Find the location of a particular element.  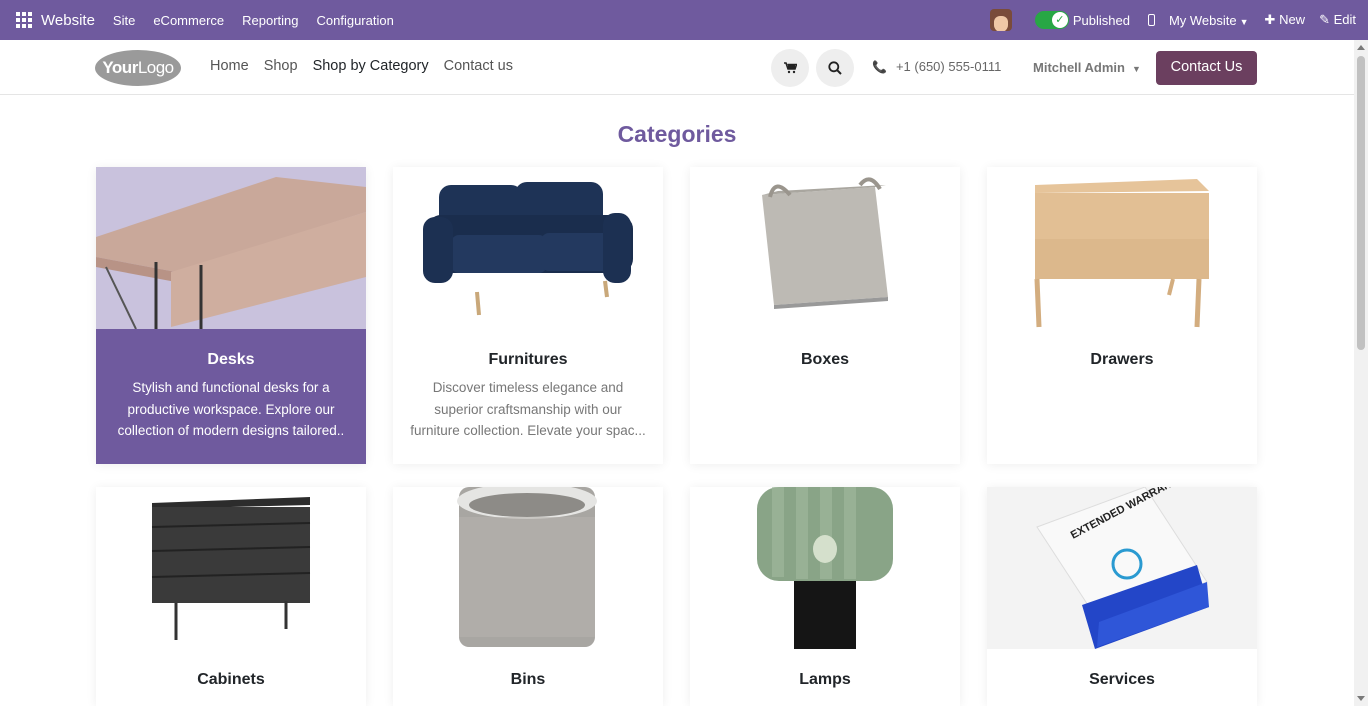

cart-icon is located at coordinates (790, 68).